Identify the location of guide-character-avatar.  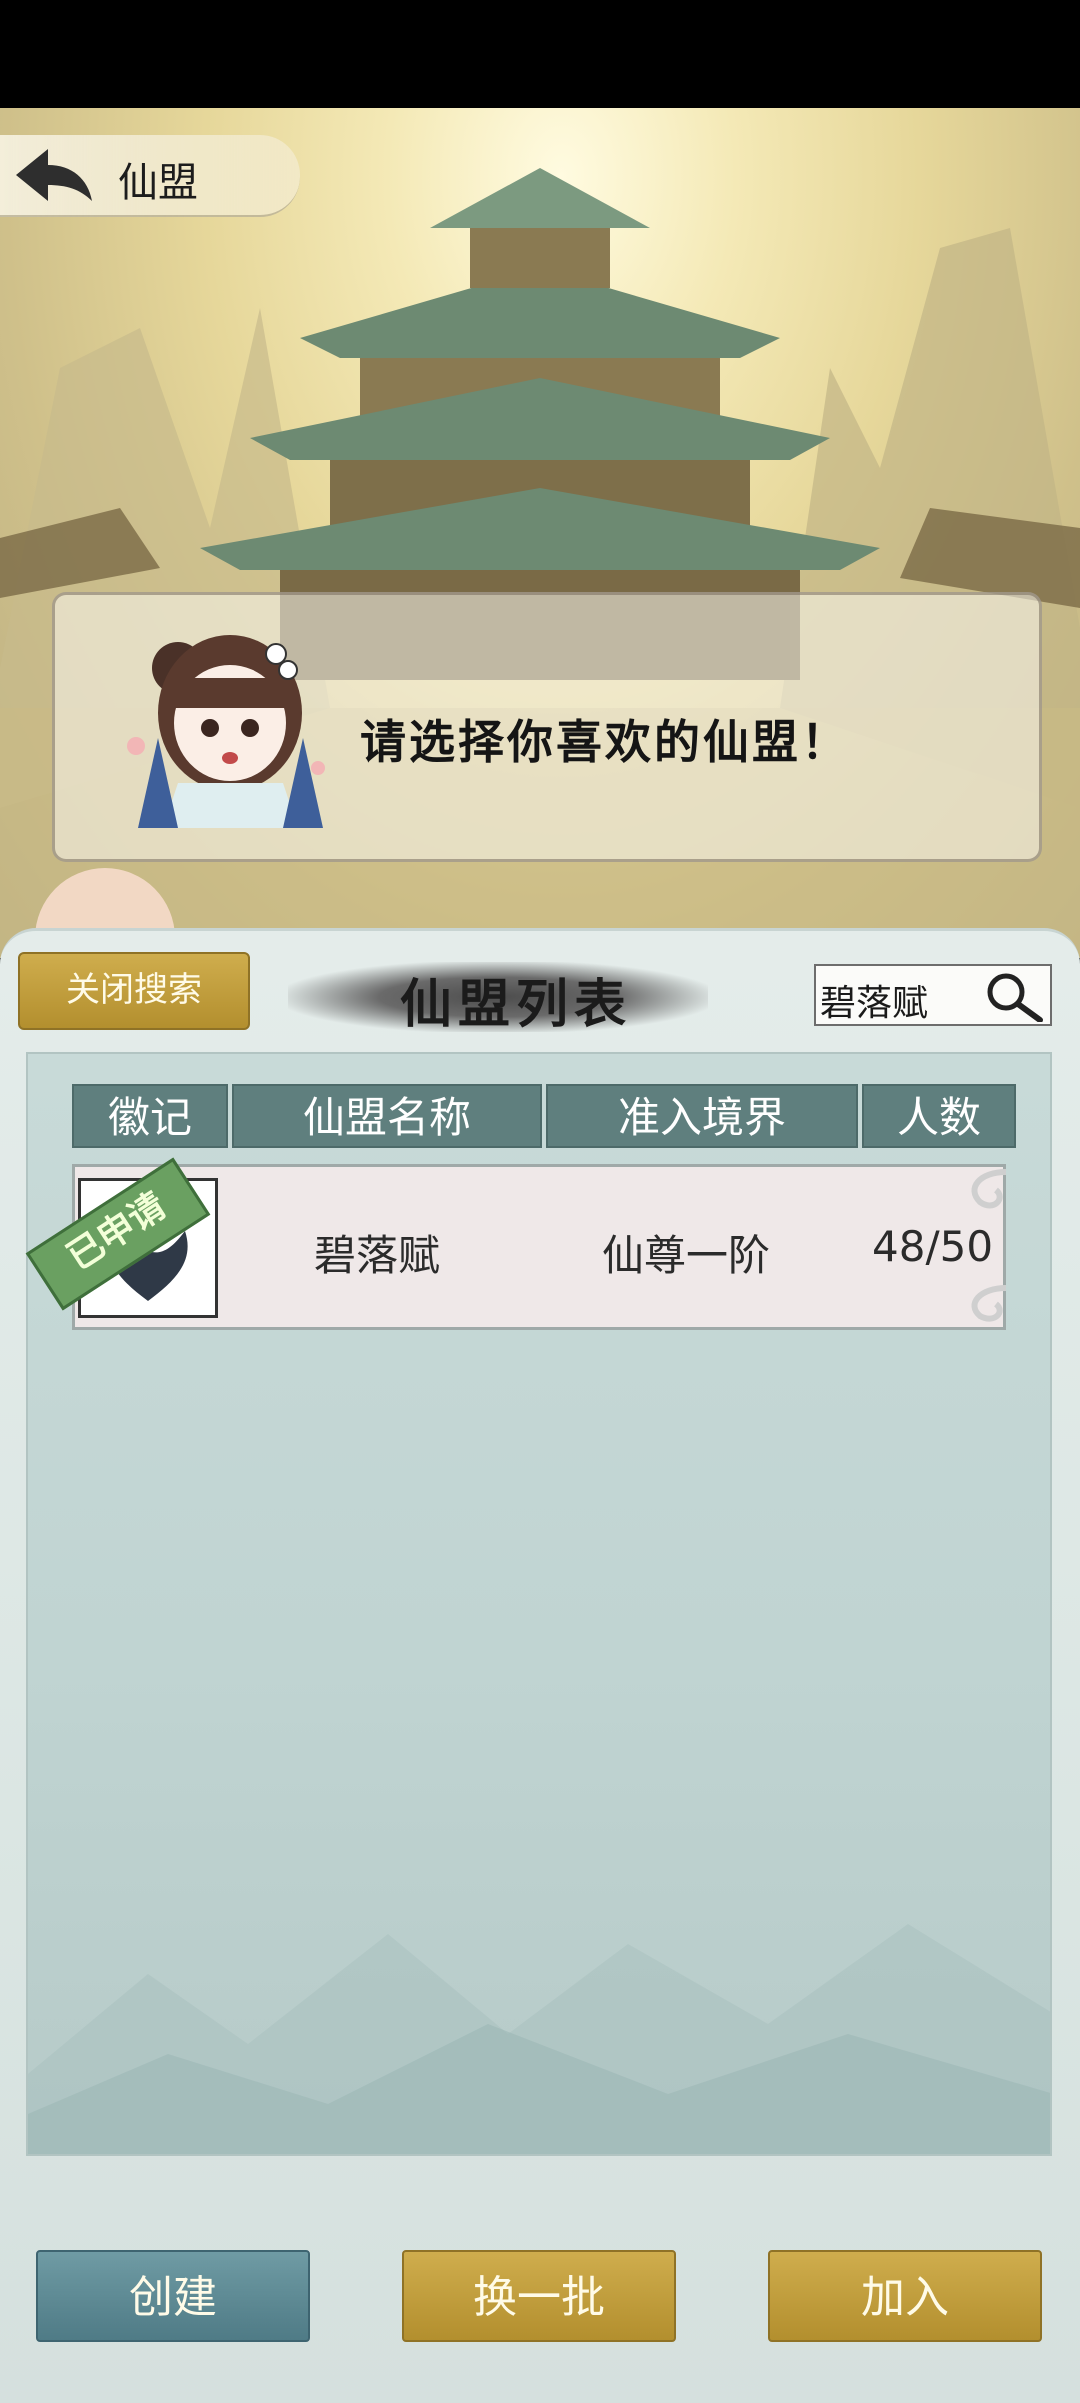
(226, 731).